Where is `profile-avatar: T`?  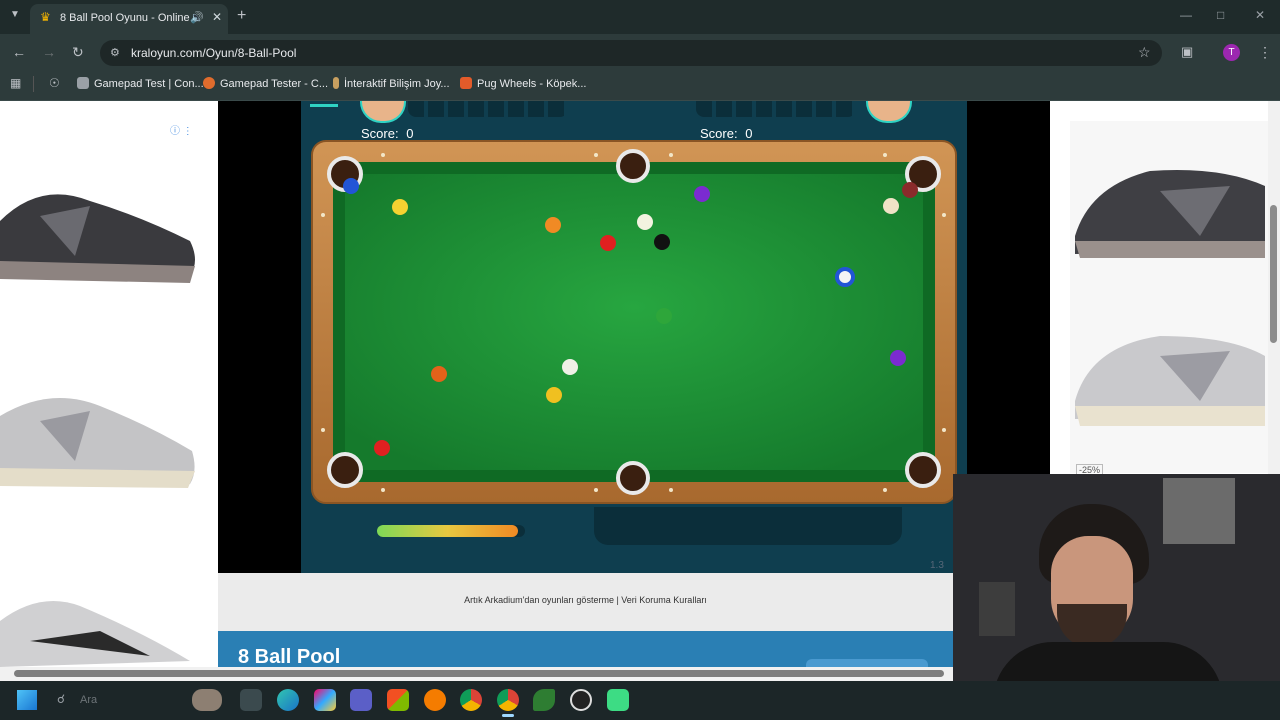 profile-avatar: T is located at coordinates (1231, 52).